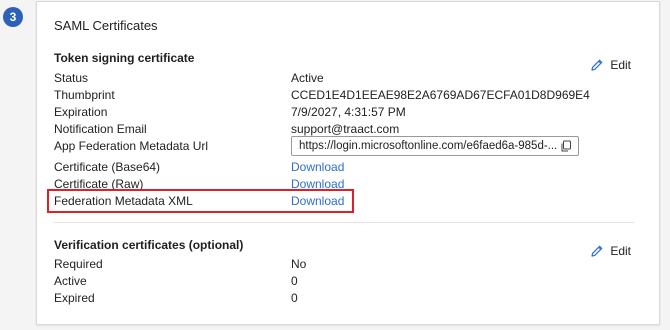 This screenshot has height=330, width=670. What do you see at coordinates (334, 265) in the screenshot?
I see `row-required: Required No` at bounding box center [334, 265].